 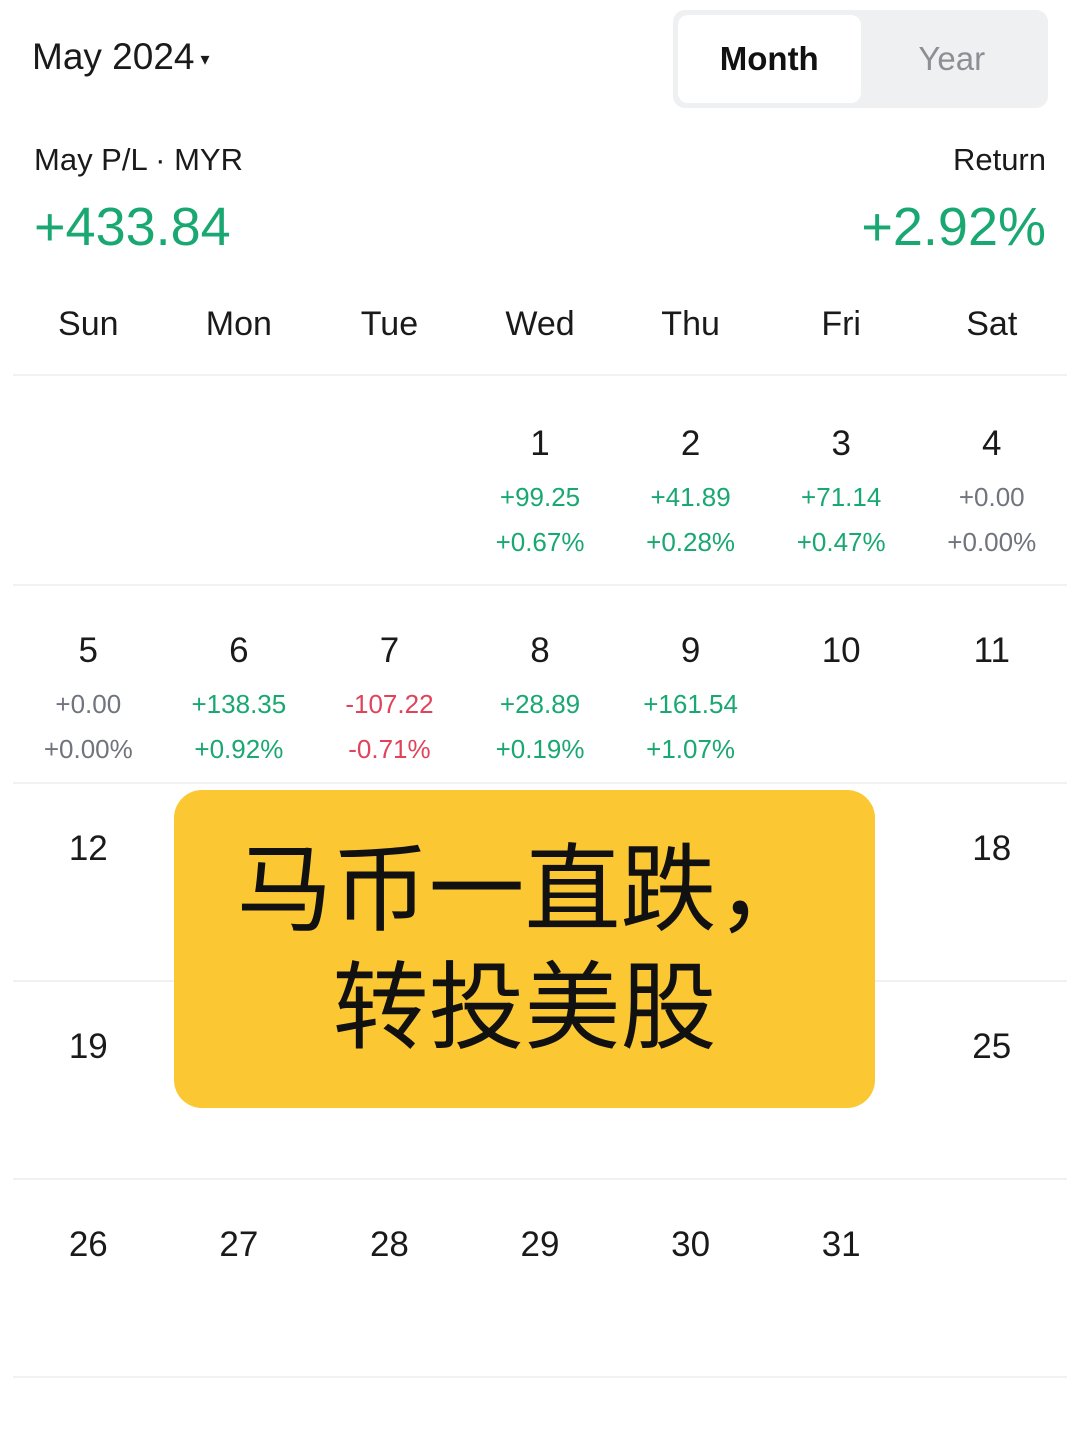 I want to click on day-cell: 4 +0.00 +0.00%, so click(x=991, y=480).